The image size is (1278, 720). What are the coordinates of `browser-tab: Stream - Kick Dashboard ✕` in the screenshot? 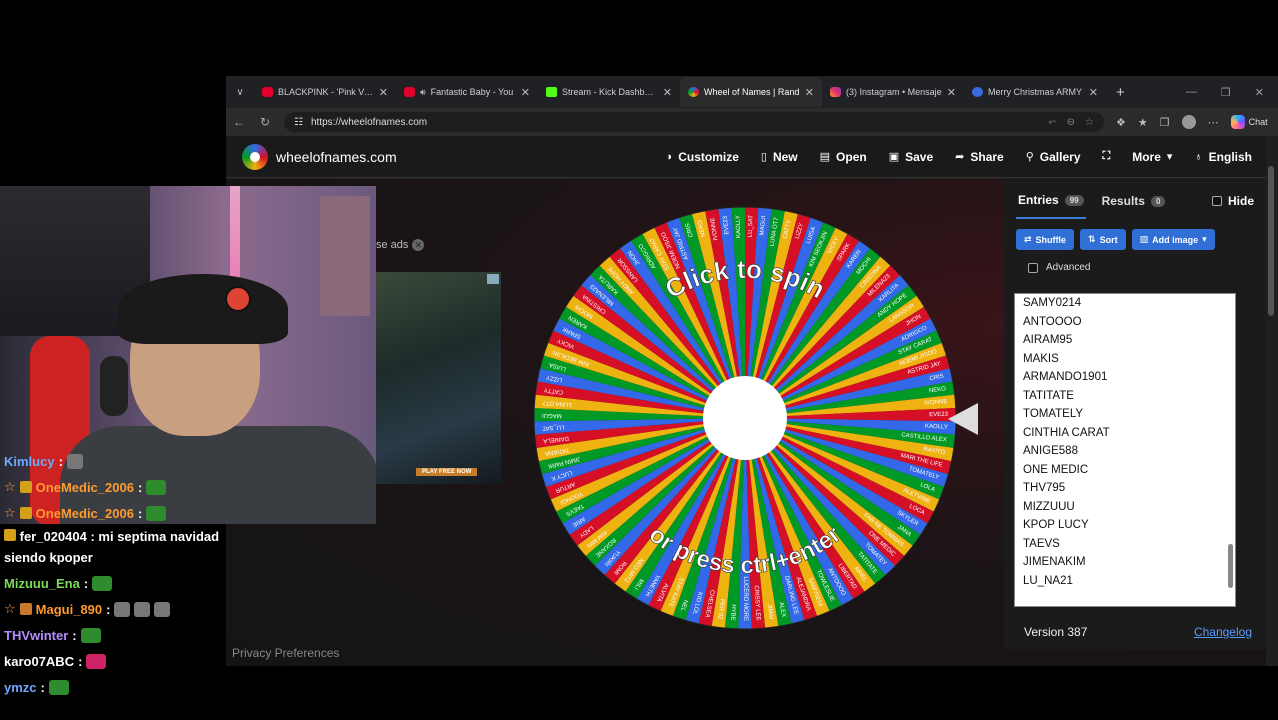 It's located at (609, 92).